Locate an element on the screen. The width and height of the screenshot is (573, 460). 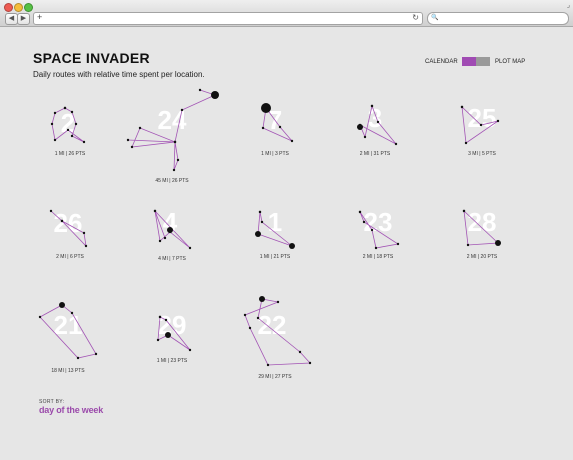
day-route-25: 25 3 MI | 5 PTS is located at coordinates (480, 130).